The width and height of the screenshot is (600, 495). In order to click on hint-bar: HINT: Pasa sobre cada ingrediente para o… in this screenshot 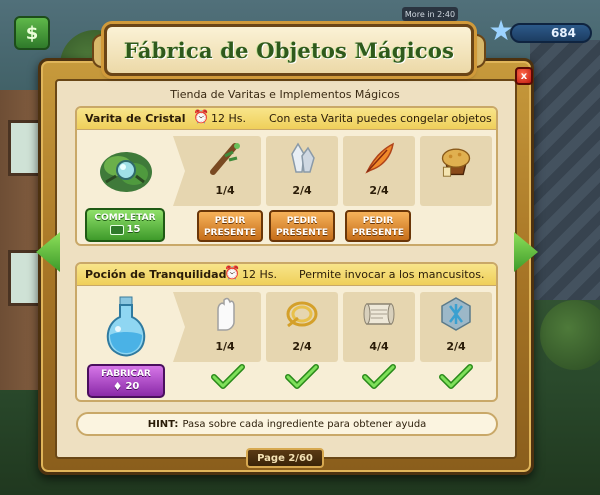, I will do `click(287, 424)`.